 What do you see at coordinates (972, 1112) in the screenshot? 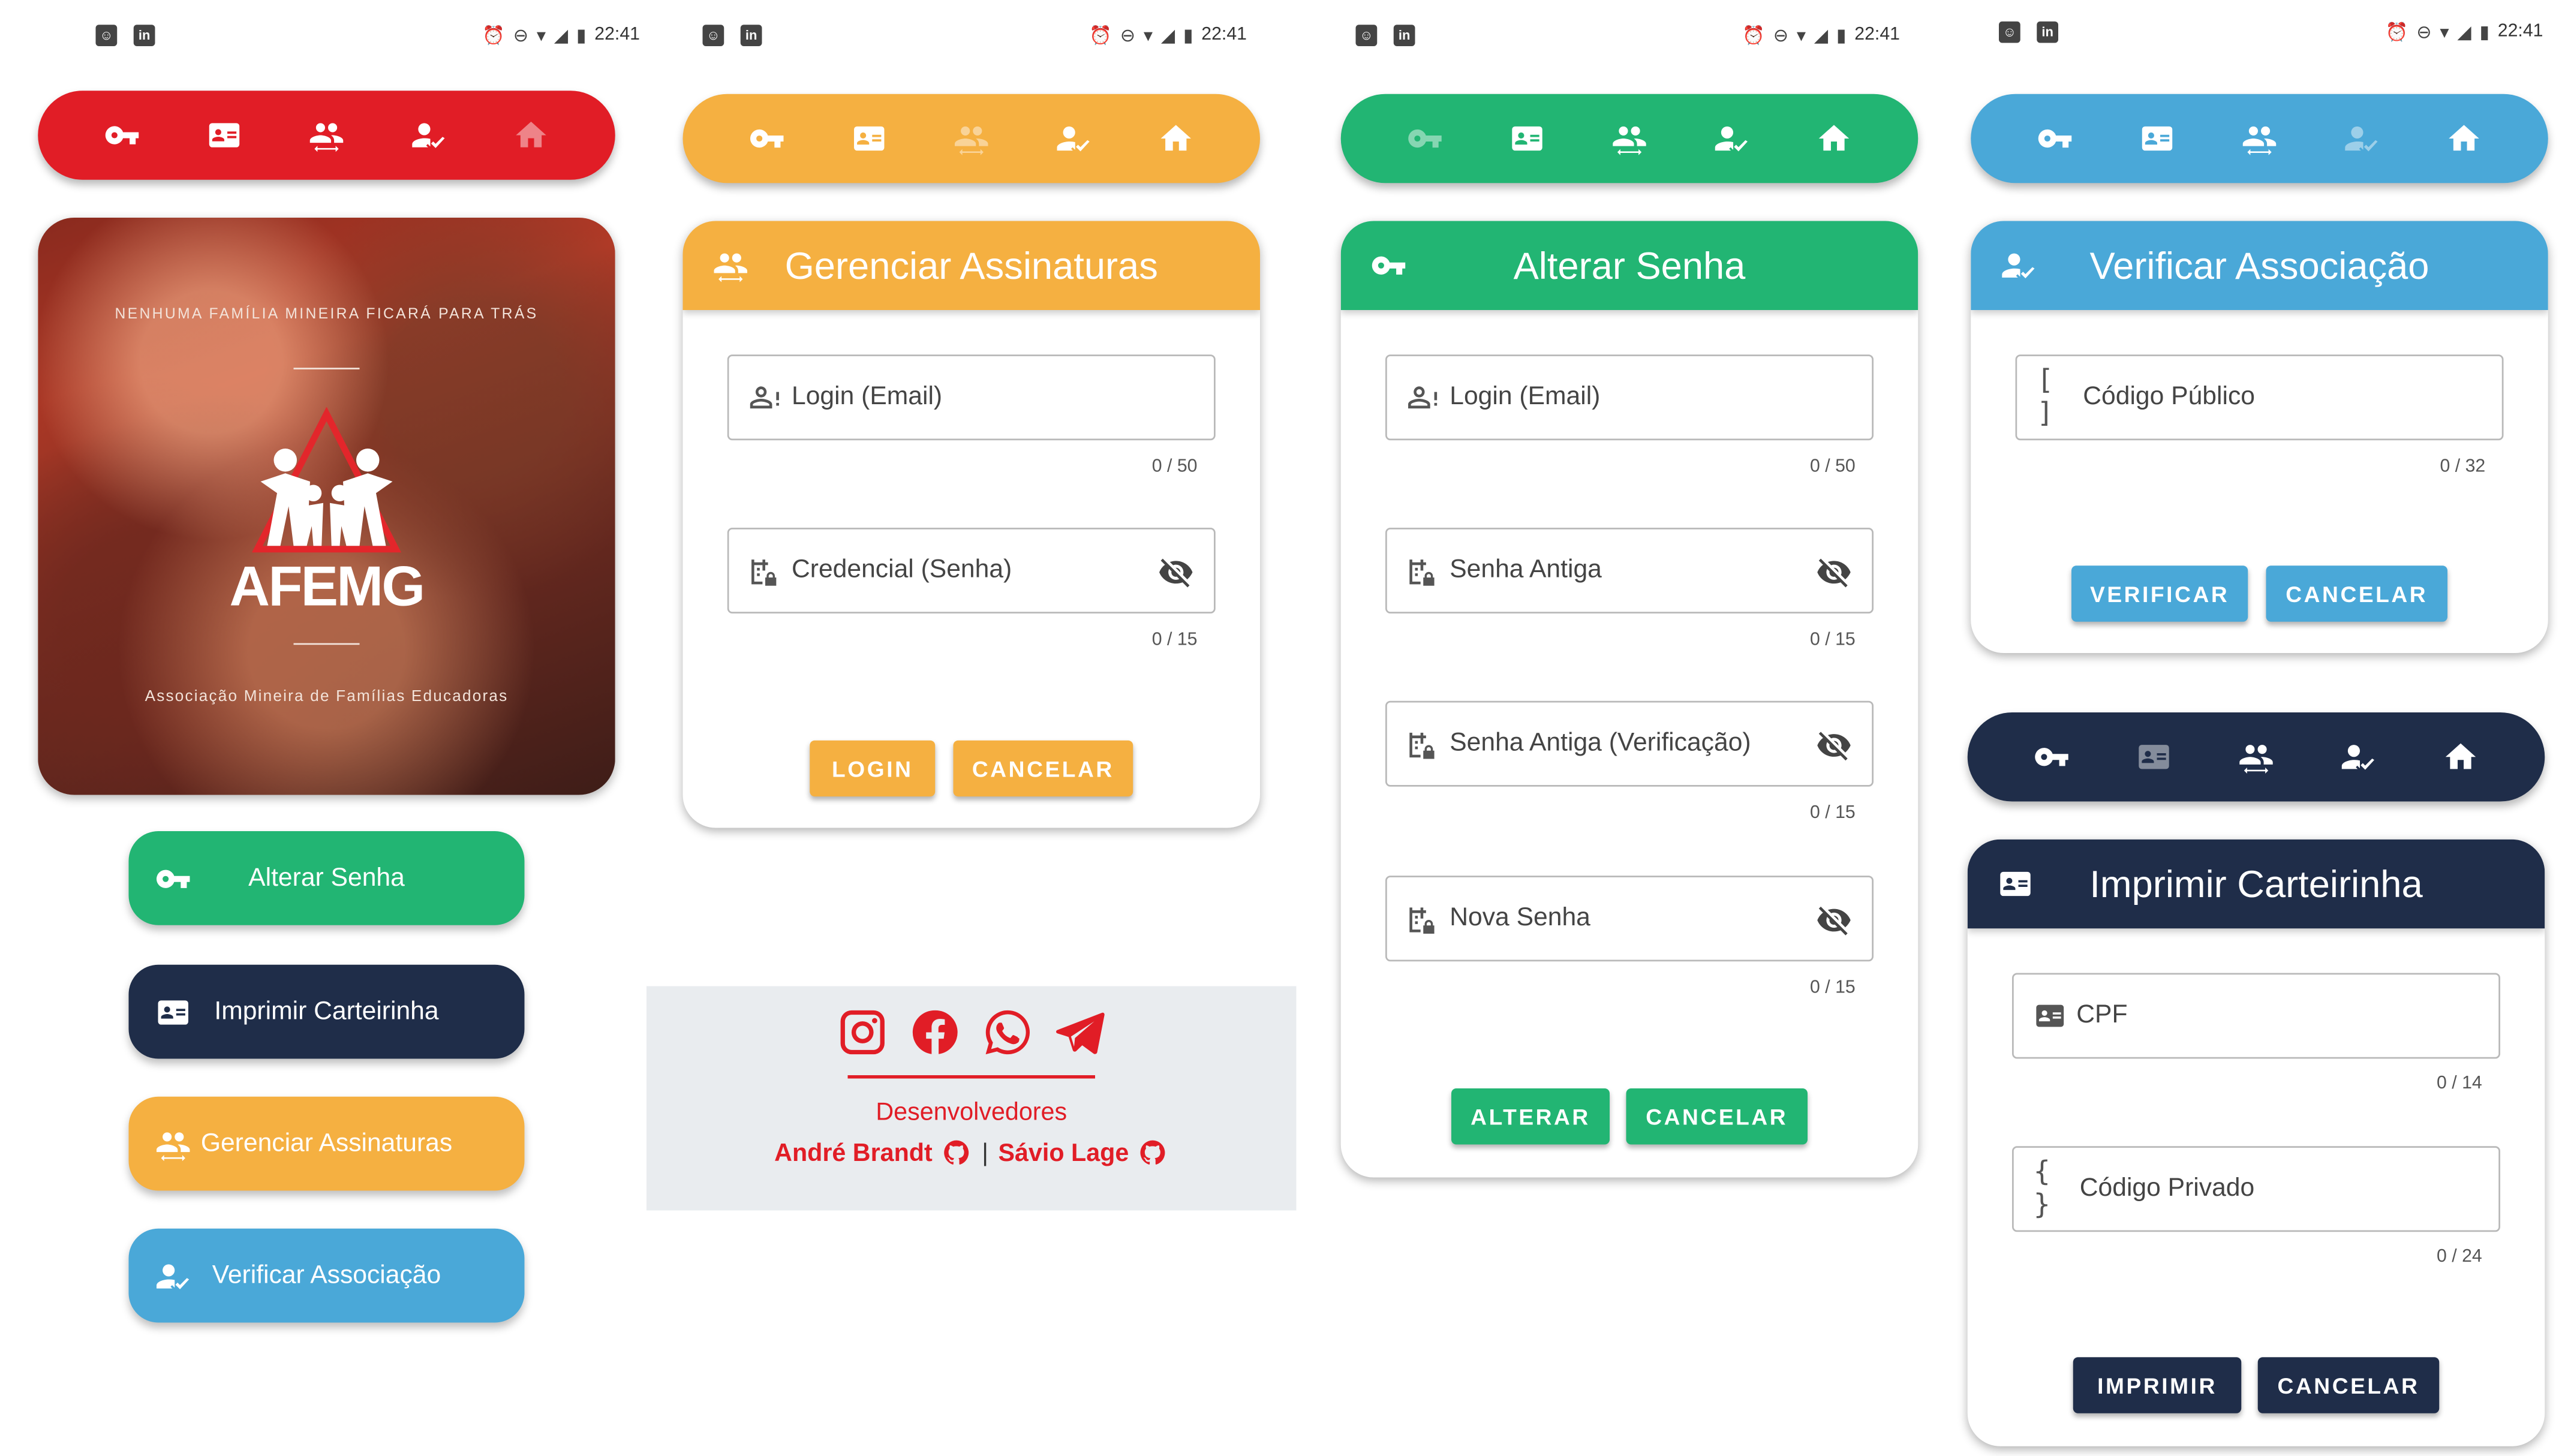
I see `developers-label: Desenvolvedores` at bounding box center [972, 1112].